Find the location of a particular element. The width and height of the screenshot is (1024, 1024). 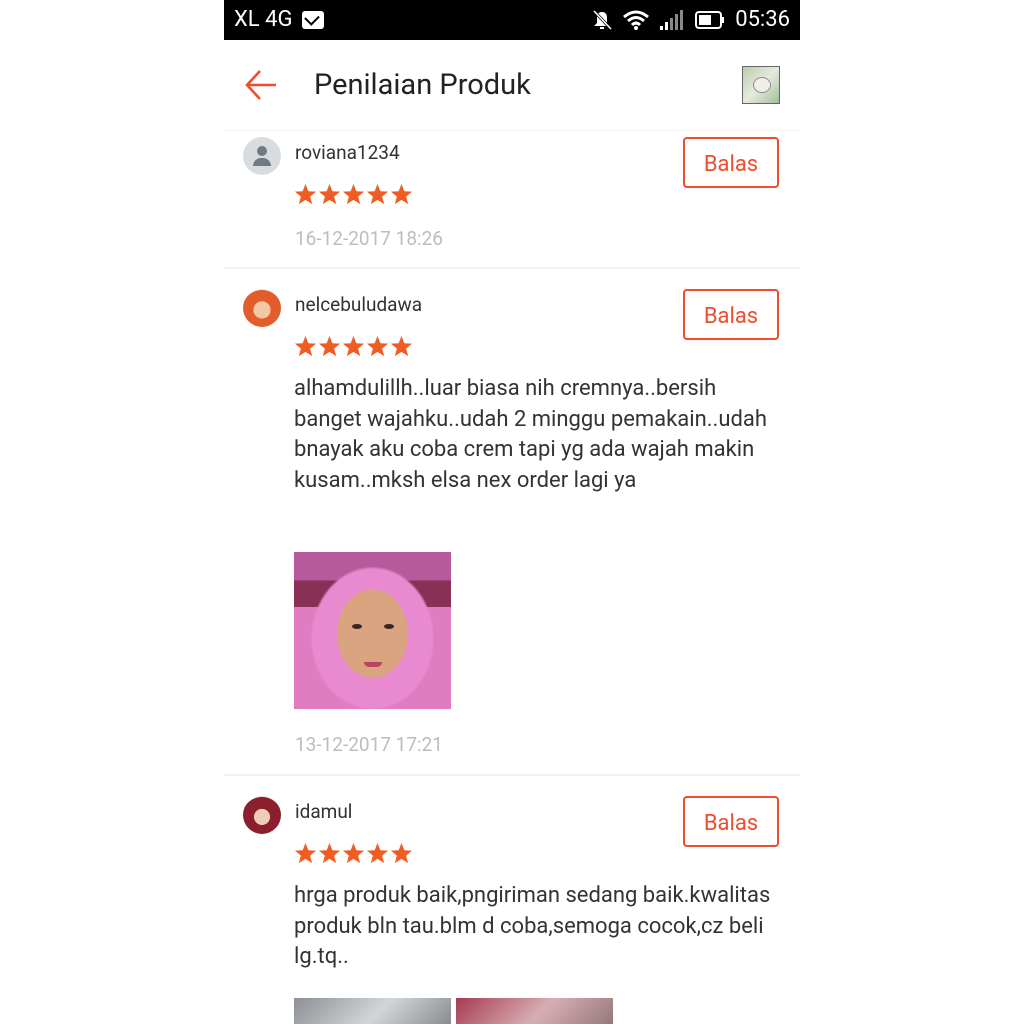

carrier-label: XL 4G is located at coordinates (263, 19).